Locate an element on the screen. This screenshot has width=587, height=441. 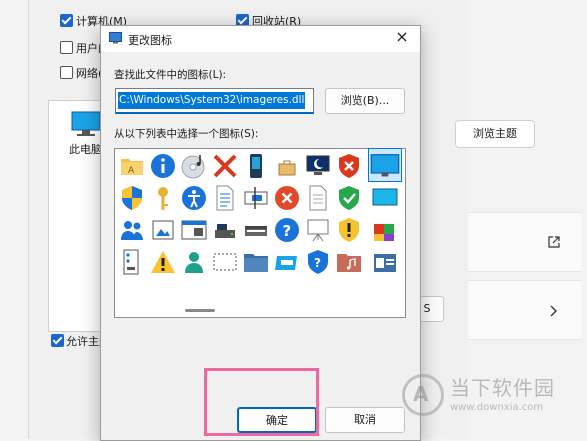
shield-x-icon is located at coordinates (349, 166).